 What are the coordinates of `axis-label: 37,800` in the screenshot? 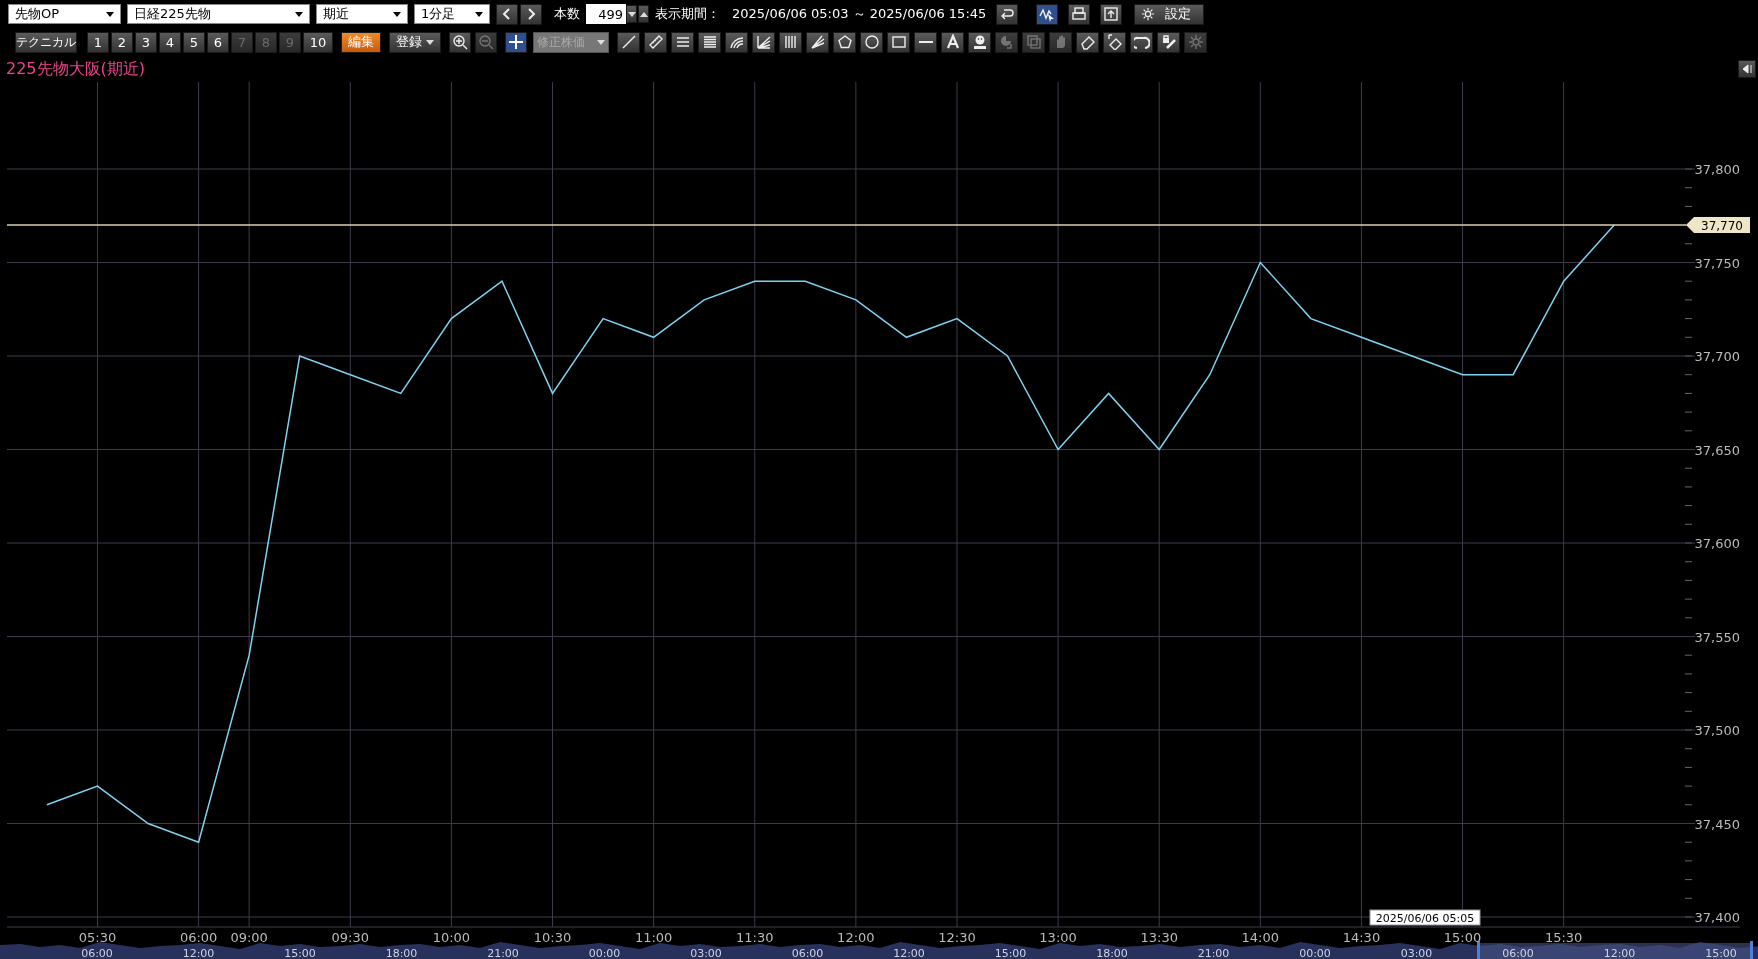 It's located at (1717, 169).